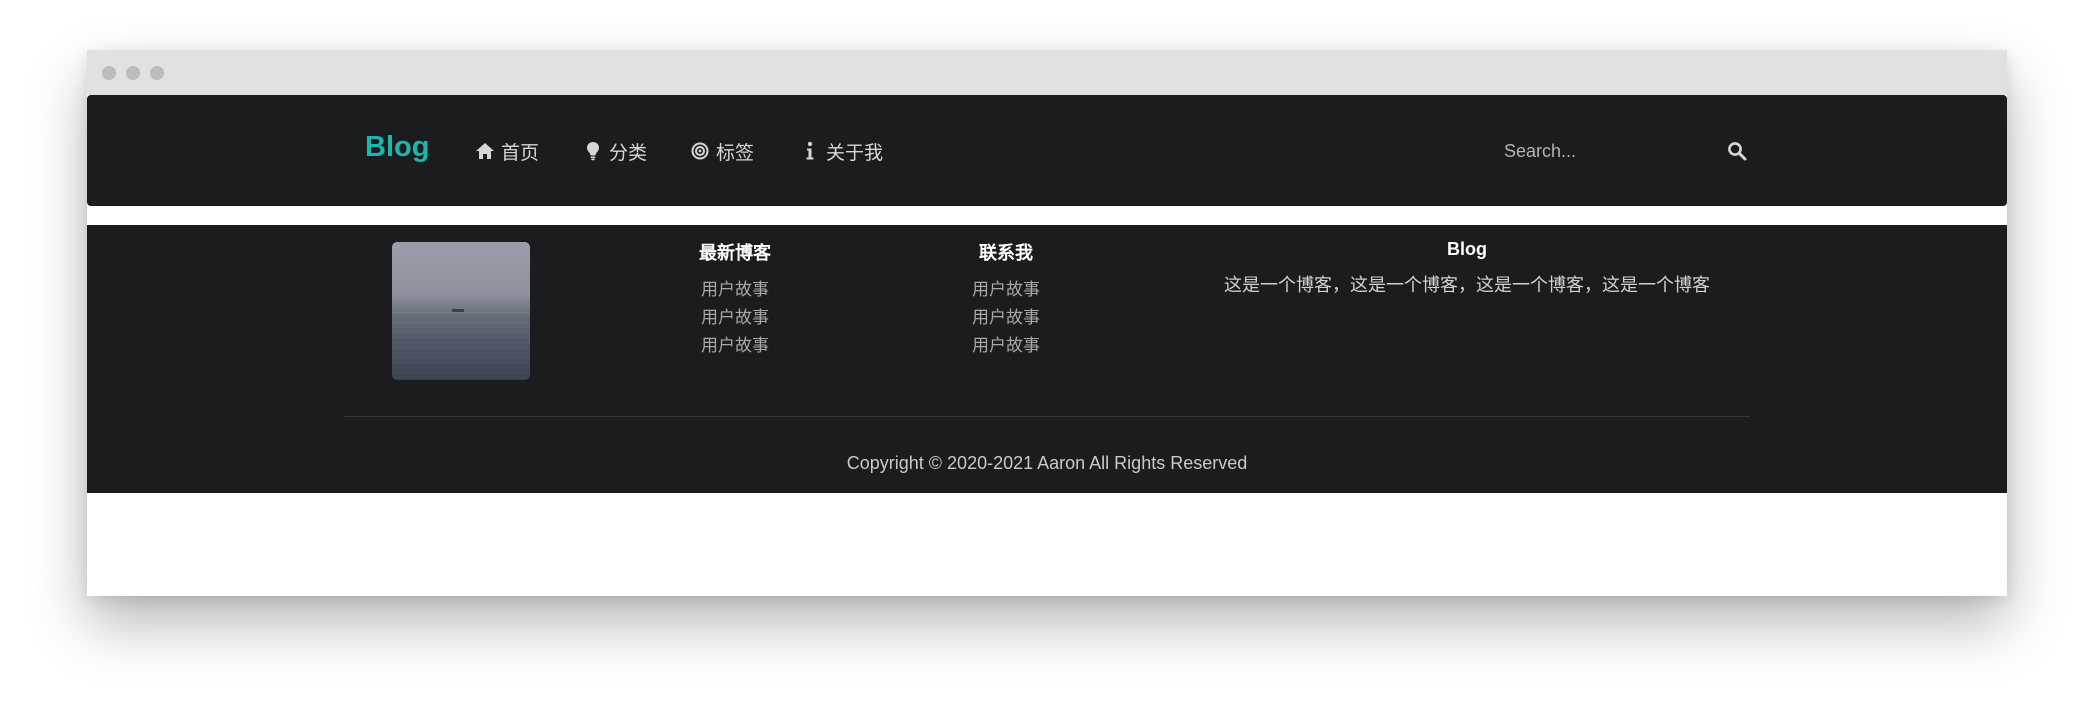  Describe the element at coordinates (458, 310) in the screenshot. I see `photo-boat` at that location.